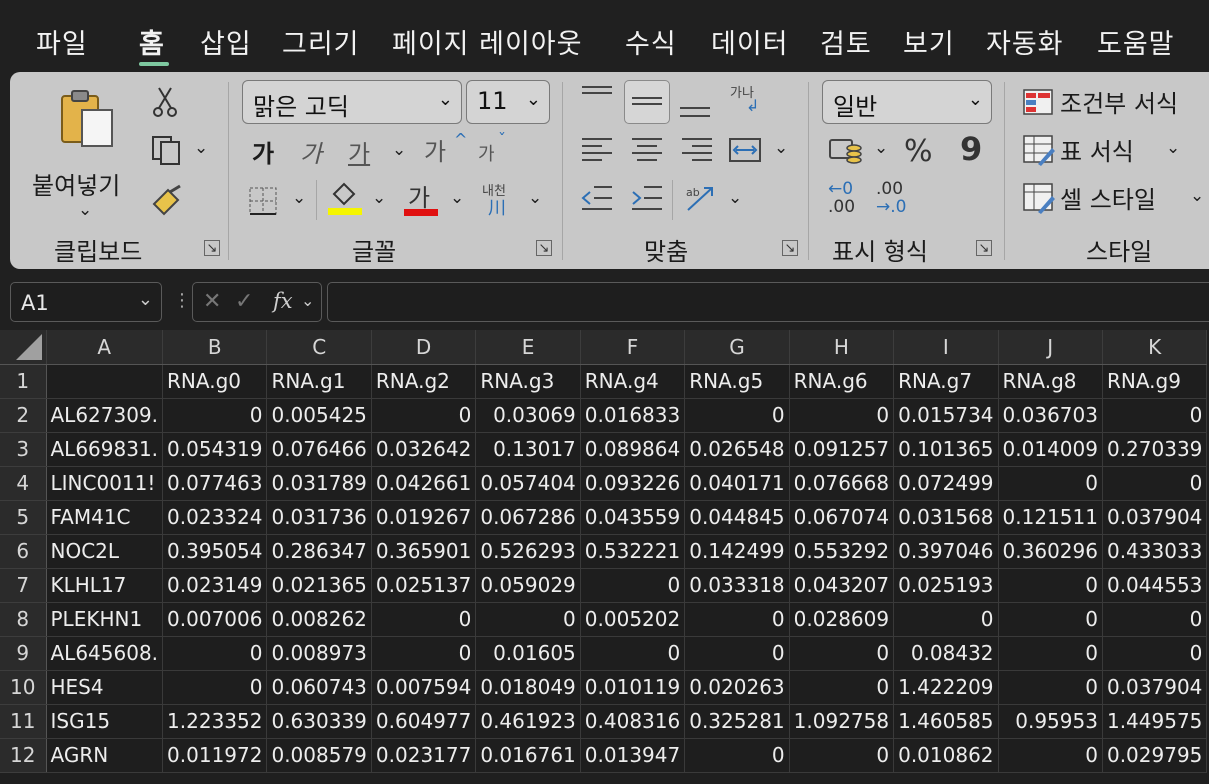 The height and width of the screenshot is (784, 1209). What do you see at coordinates (528, 551) in the screenshot?
I see `cell: 0.526293` at bounding box center [528, 551].